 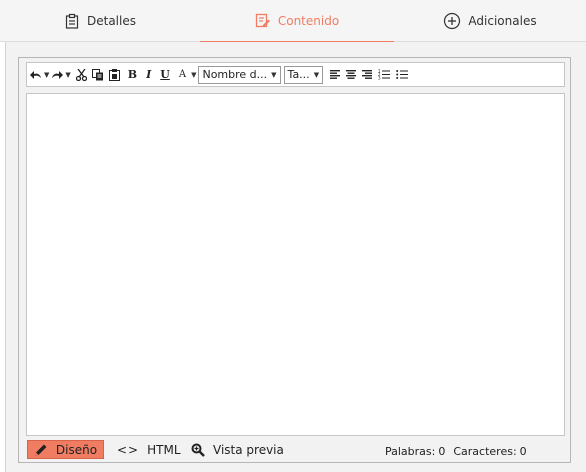 What do you see at coordinates (523, 451) in the screenshot?
I see `chars-count: 0` at bounding box center [523, 451].